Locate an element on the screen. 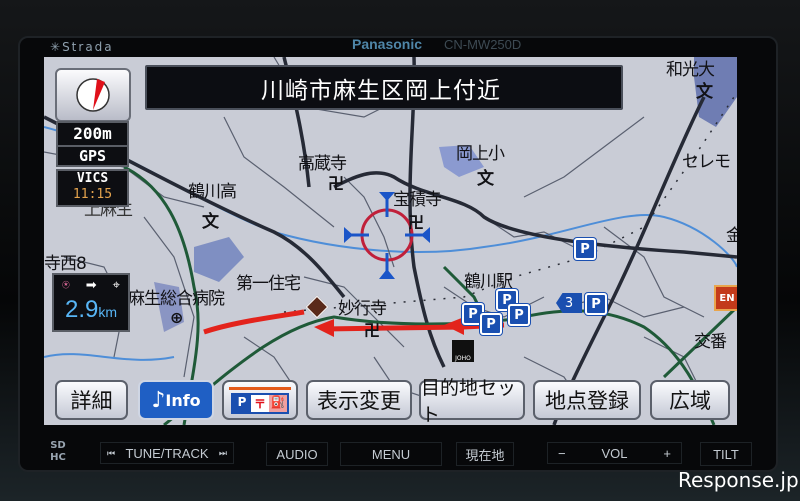 The image size is (800, 501). poi-filter-icons: P 〒 ⛽ is located at coordinates (260, 400).